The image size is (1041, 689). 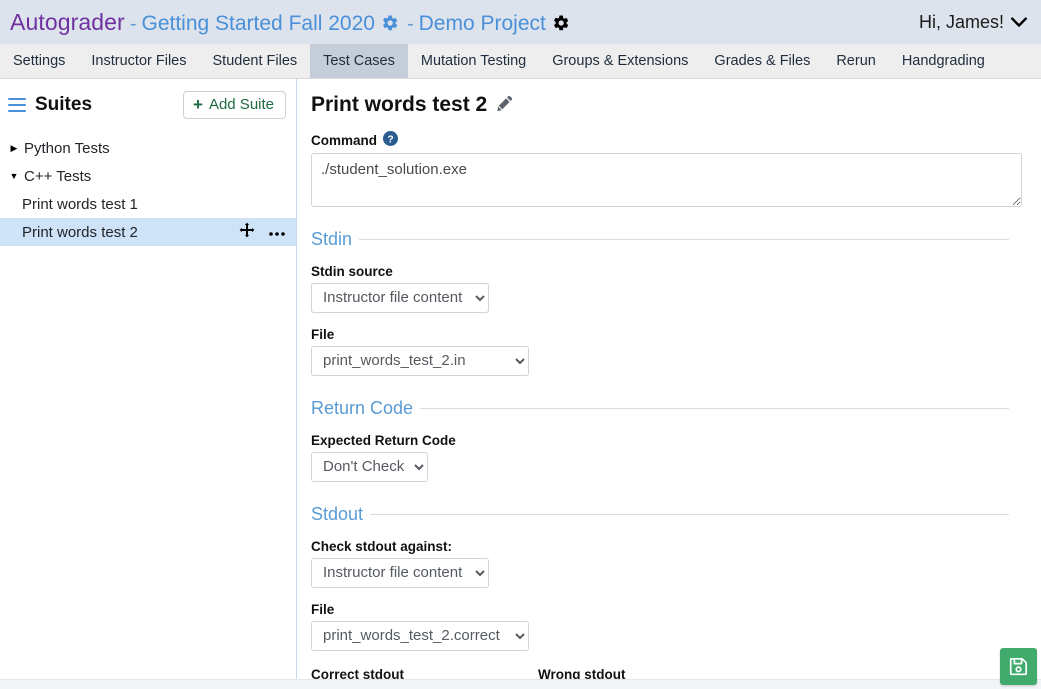 I want to click on course-link: Getting Started Fall 2020, so click(x=257, y=24).